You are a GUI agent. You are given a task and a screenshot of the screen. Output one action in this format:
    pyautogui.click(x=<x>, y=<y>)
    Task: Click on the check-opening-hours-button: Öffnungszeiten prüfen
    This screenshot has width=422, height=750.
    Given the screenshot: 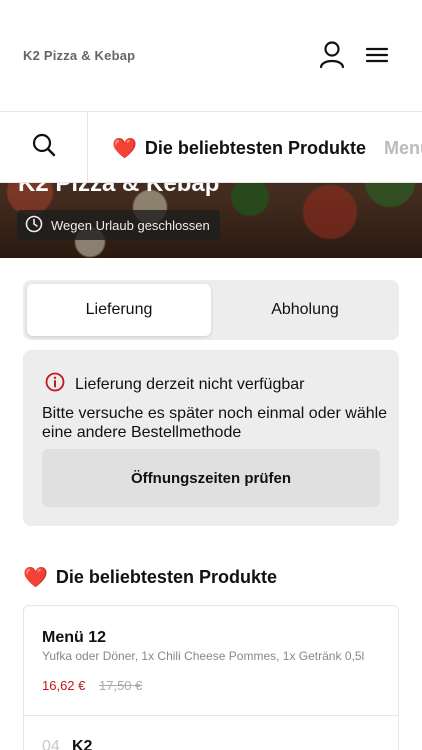 What is the action you would take?
    pyautogui.click(x=211, y=478)
    